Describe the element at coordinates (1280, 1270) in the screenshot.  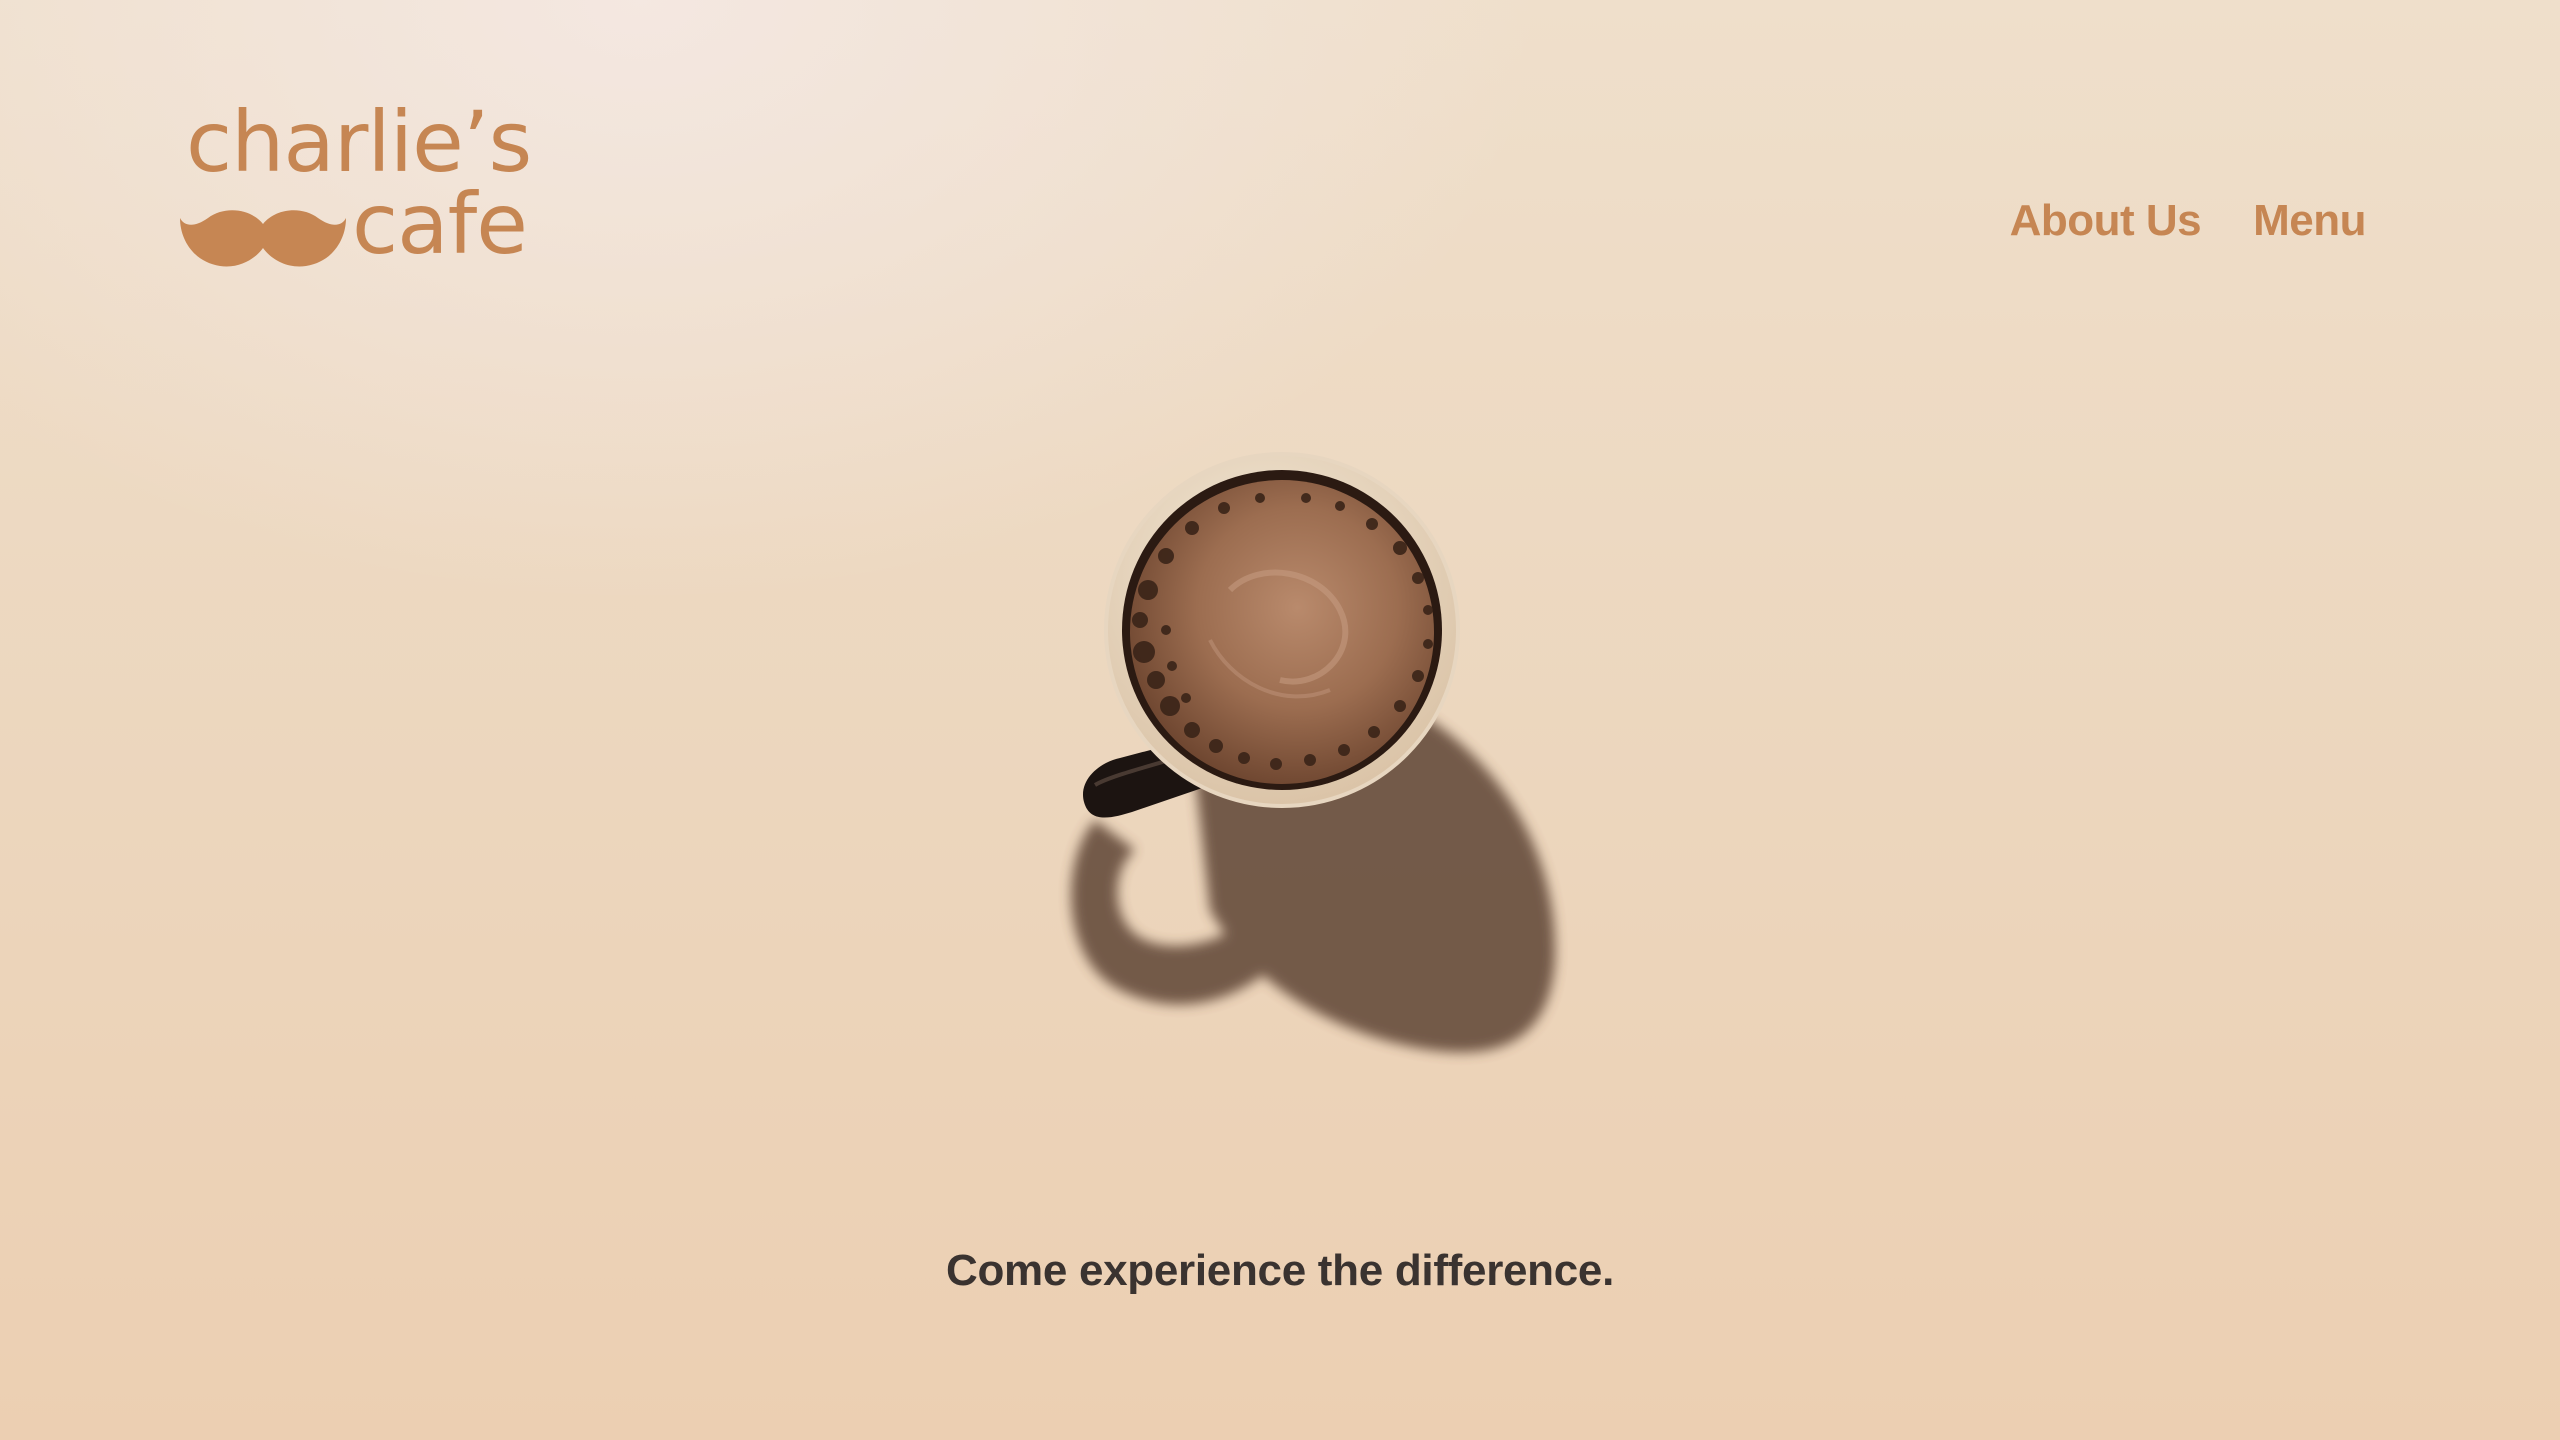
I see `hero-tagline: Come experience the difference.` at that location.